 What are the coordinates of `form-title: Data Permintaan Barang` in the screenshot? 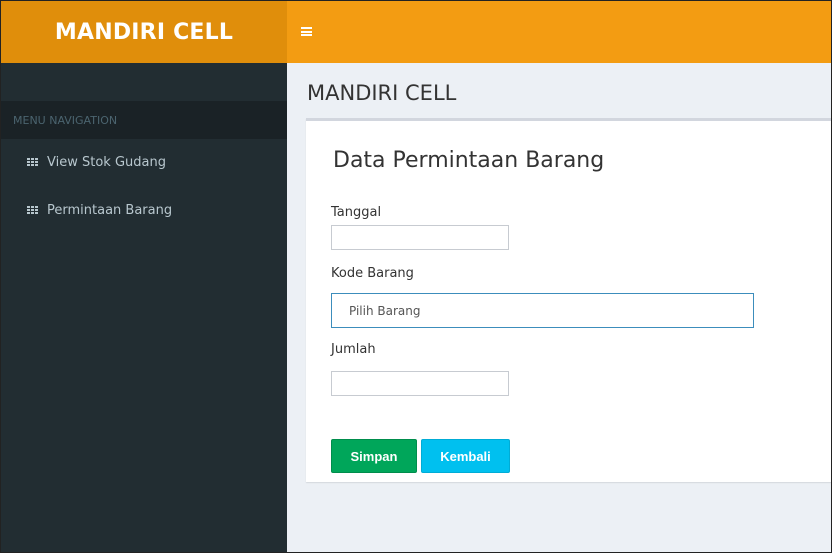 It's located at (469, 160).